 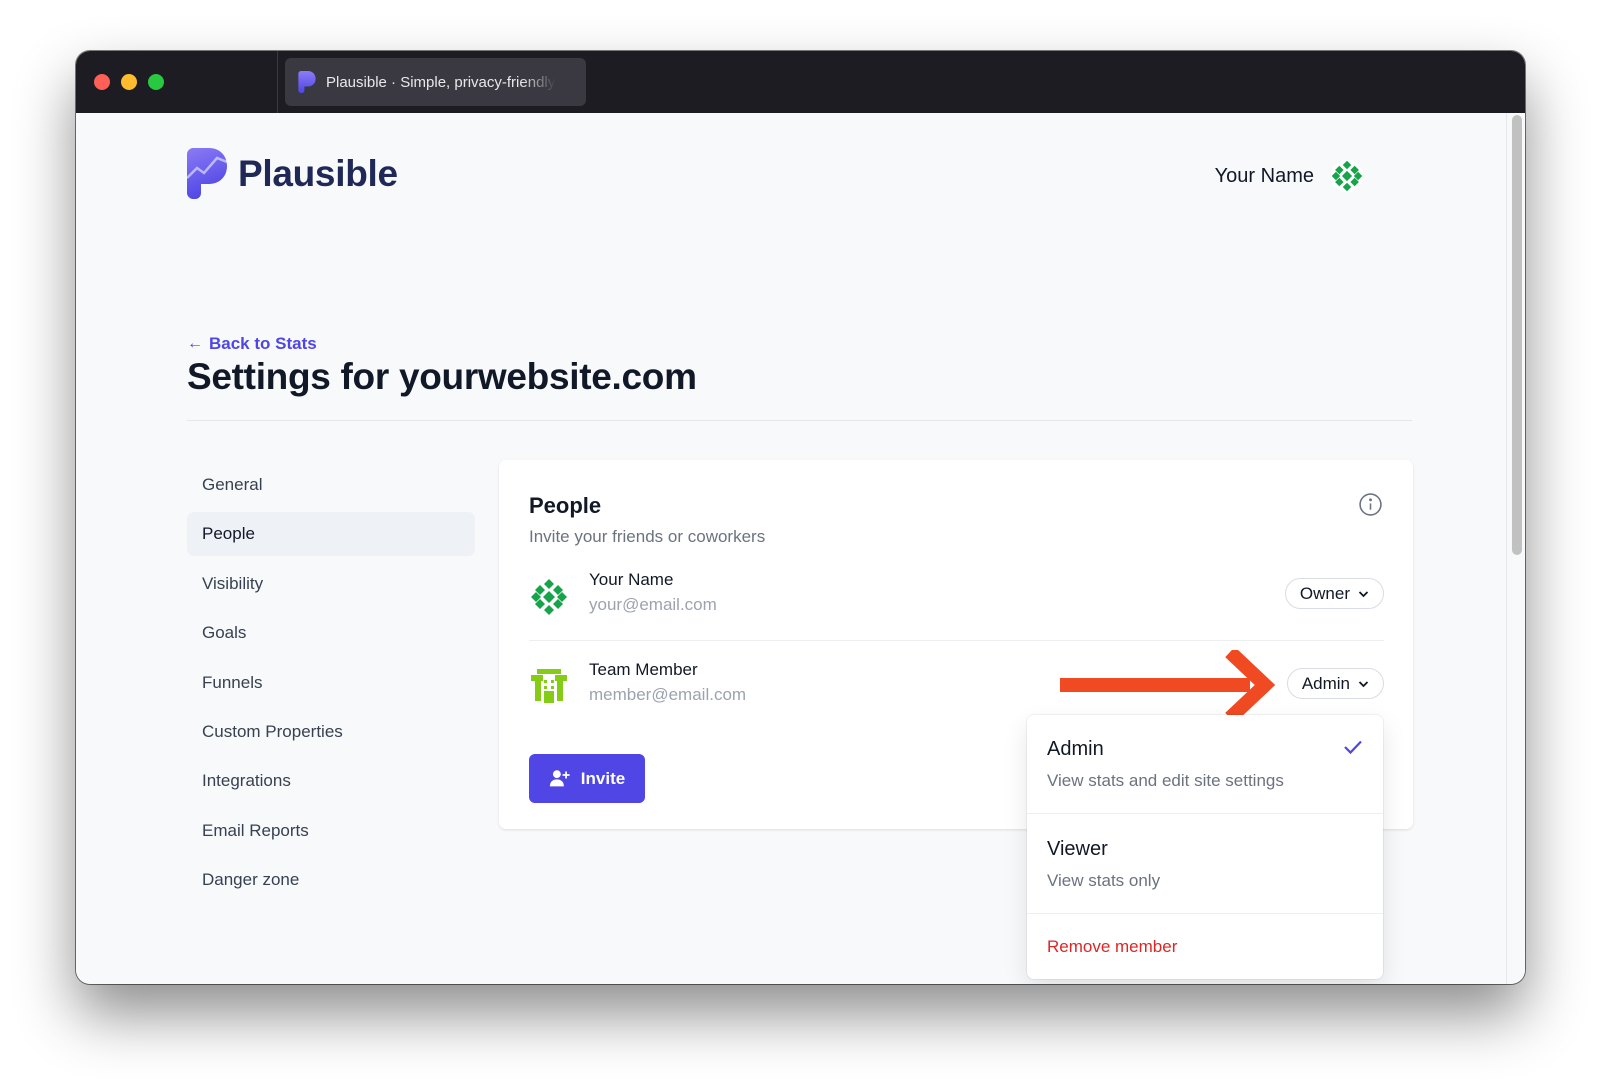 I want to click on invite-label: Invite, so click(x=603, y=778).